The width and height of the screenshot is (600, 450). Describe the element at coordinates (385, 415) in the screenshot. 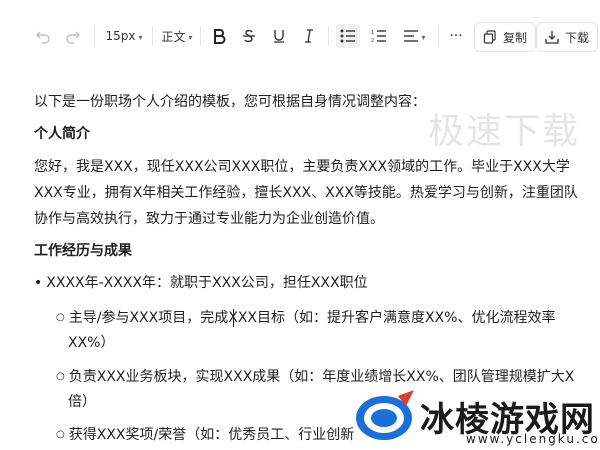

I see `brand-logo-icon` at that location.